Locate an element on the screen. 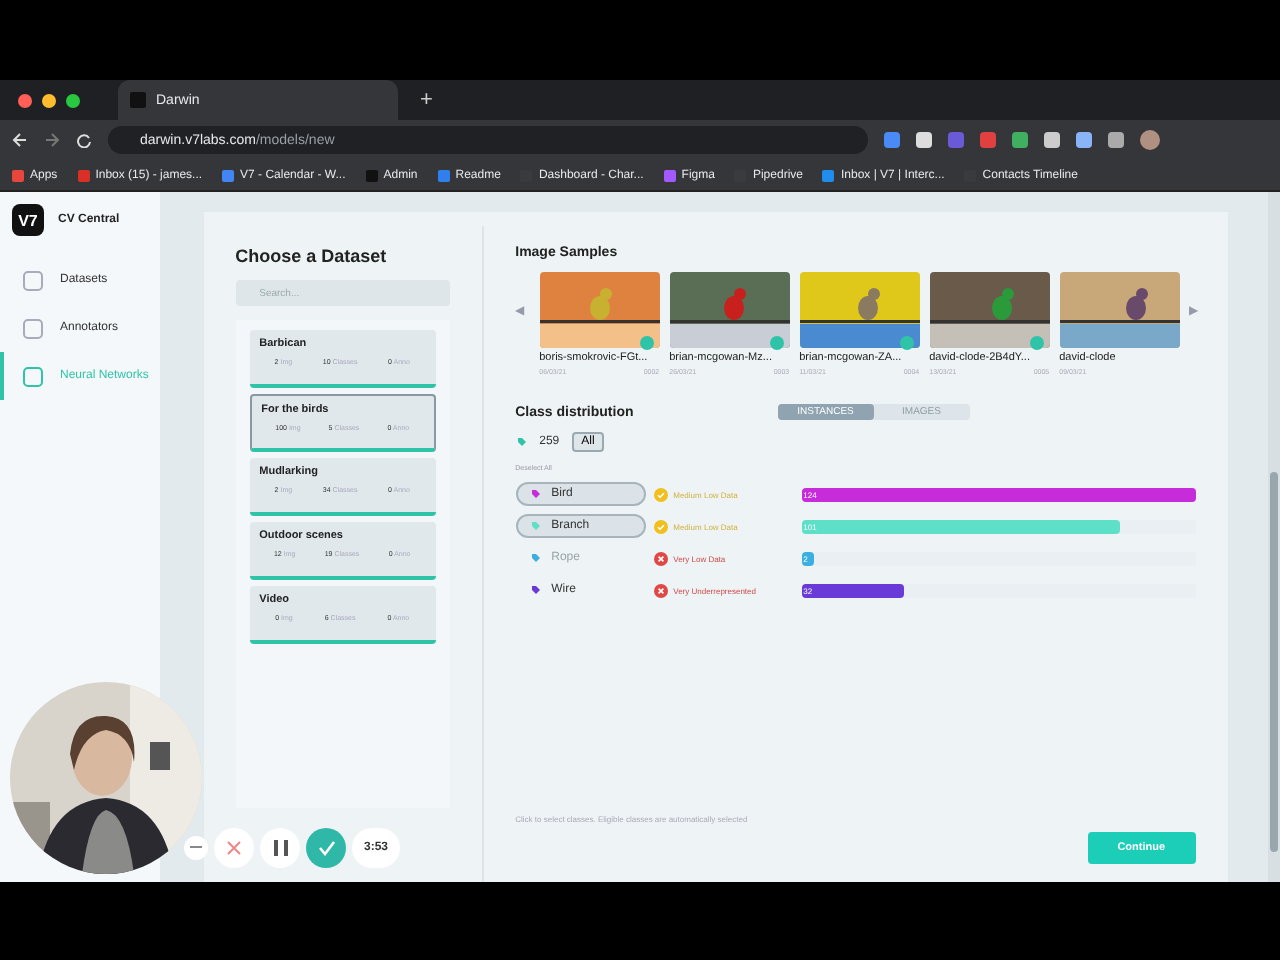 This screenshot has width=1280, height=960. minimize-window-button is located at coordinates (49, 100).